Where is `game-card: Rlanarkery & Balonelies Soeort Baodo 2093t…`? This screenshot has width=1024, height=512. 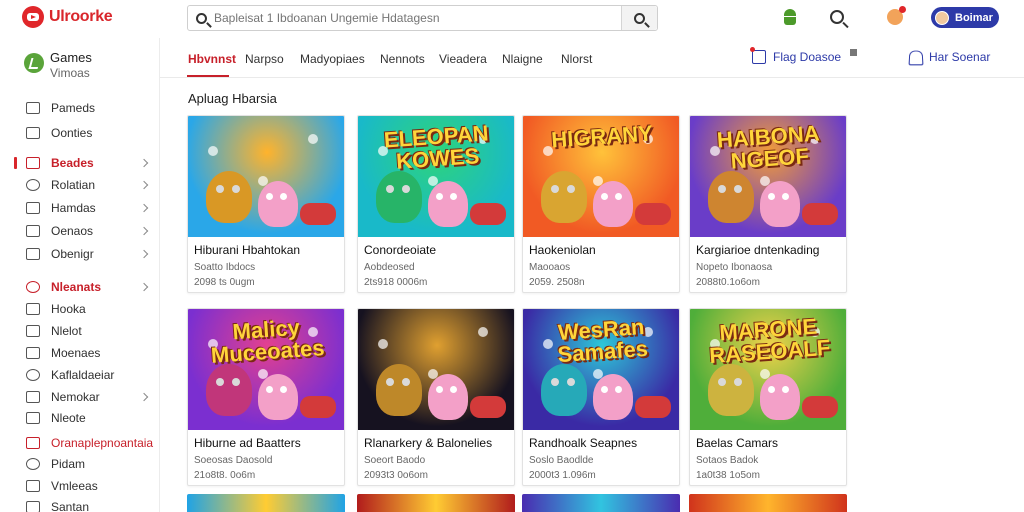 game-card: Rlanarkery & Balonelies Soeort Baodo 2093t… is located at coordinates (436, 397).